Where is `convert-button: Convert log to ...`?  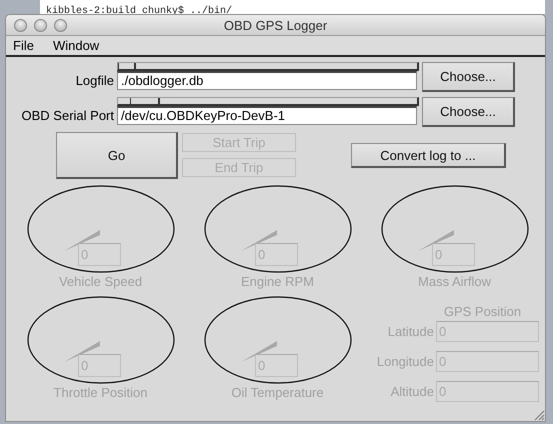 convert-button: Convert log to ... is located at coordinates (428, 155).